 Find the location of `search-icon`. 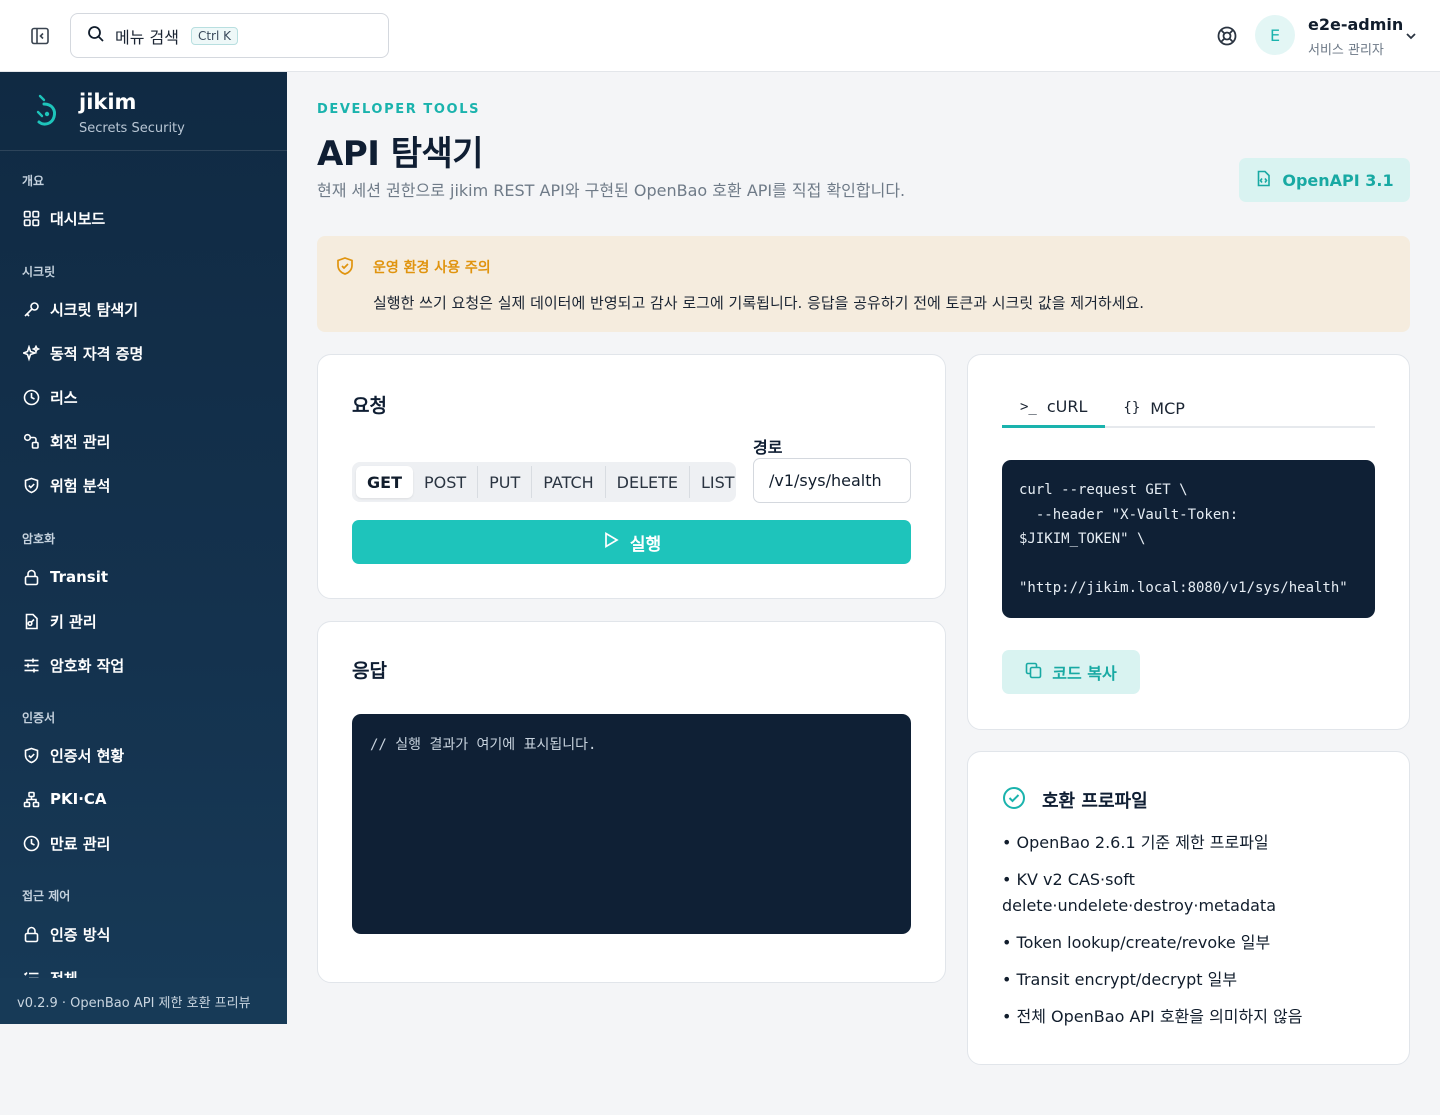

search-icon is located at coordinates (96, 36).